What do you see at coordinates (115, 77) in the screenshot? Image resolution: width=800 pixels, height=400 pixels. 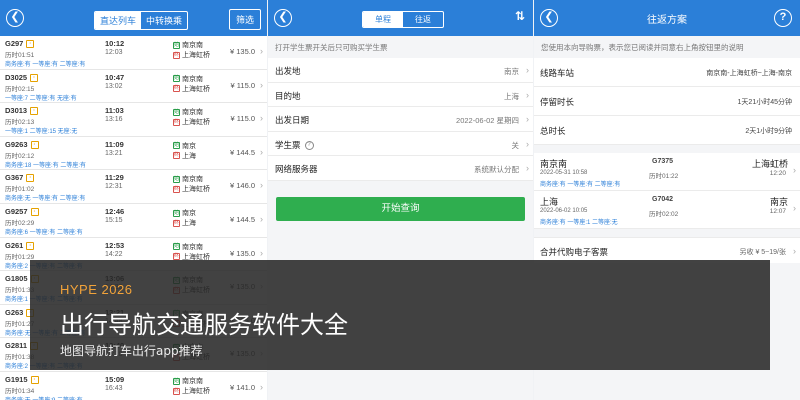 I see `departure-time: 10:47` at bounding box center [115, 77].